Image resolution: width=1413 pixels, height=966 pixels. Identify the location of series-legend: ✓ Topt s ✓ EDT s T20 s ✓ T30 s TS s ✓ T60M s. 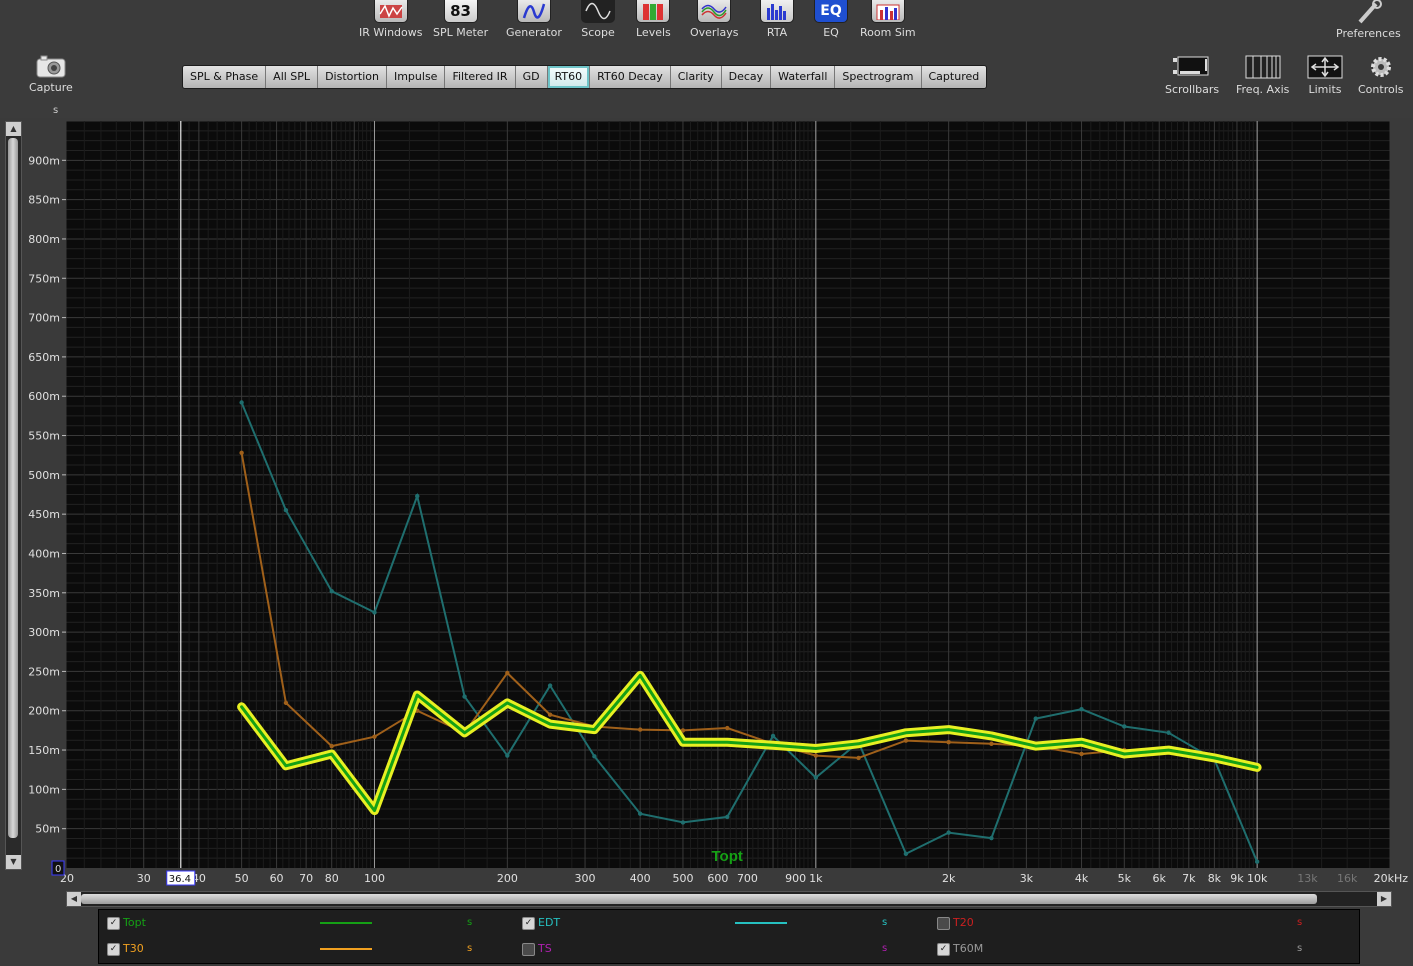
(729, 936).